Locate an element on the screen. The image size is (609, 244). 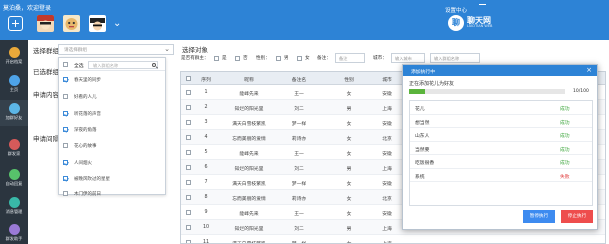
result-list: 花儿 成功 想当然 成功 山东人 成功 当然要 成功 吃饭很香 成功 系统 失败 is located at coordinates (501, 153).